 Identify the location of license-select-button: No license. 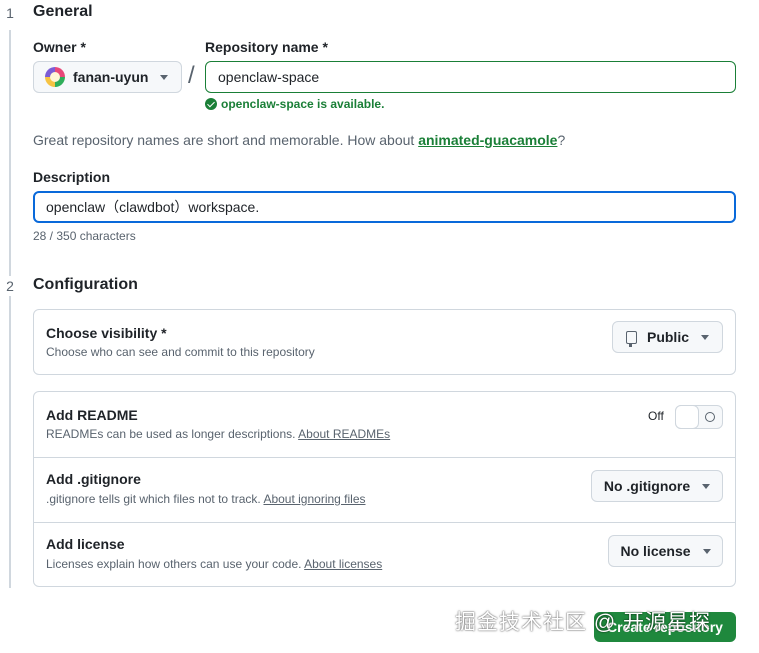
(665, 551).